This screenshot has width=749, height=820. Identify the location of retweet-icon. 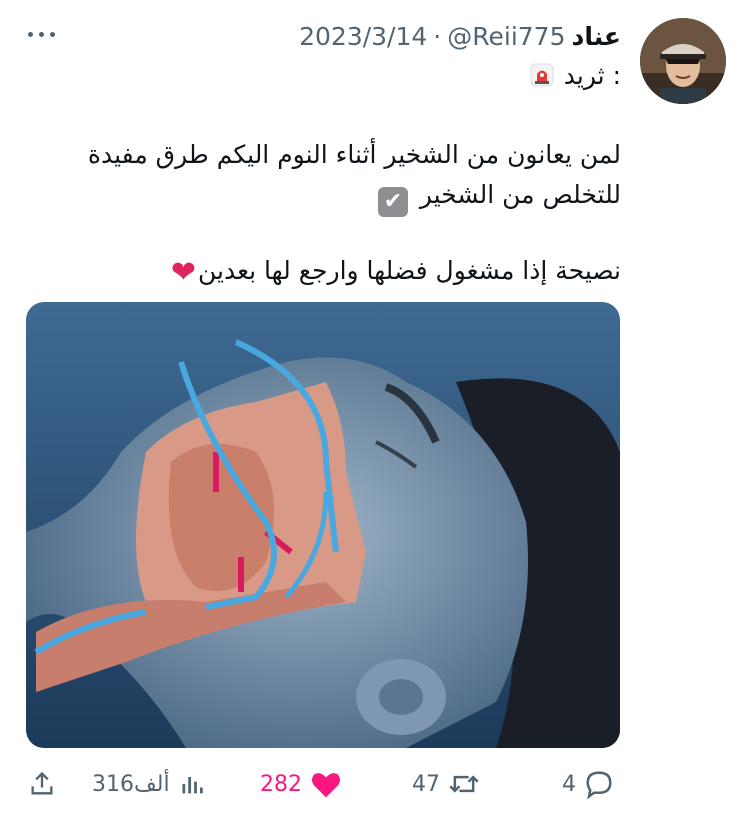
(464, 784).